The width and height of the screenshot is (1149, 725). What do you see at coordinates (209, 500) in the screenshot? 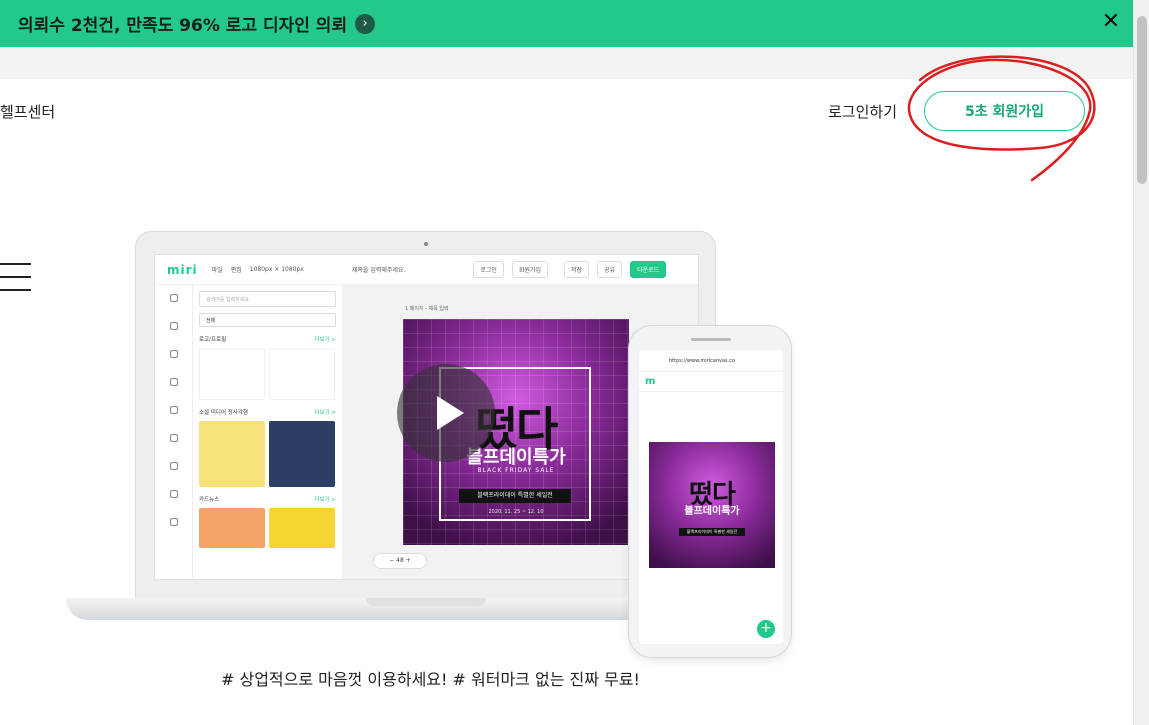
I see `section-title: 카드뉴스` at bounding box center [209, 500].